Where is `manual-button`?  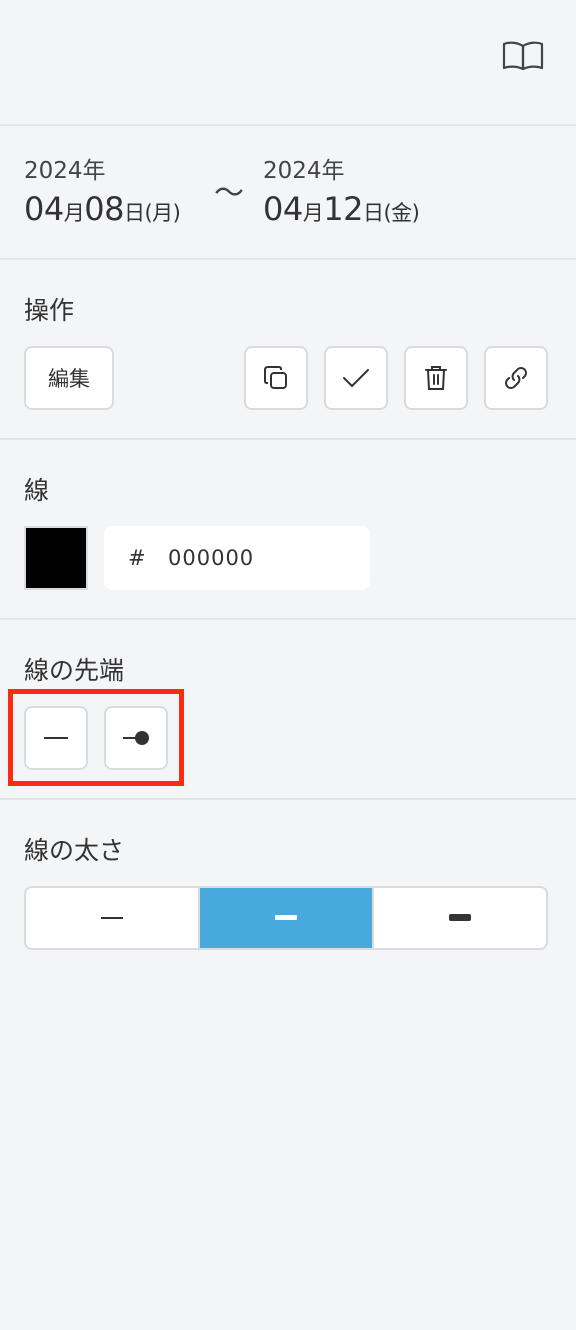
manual-button is located at coordinates (523, 56).